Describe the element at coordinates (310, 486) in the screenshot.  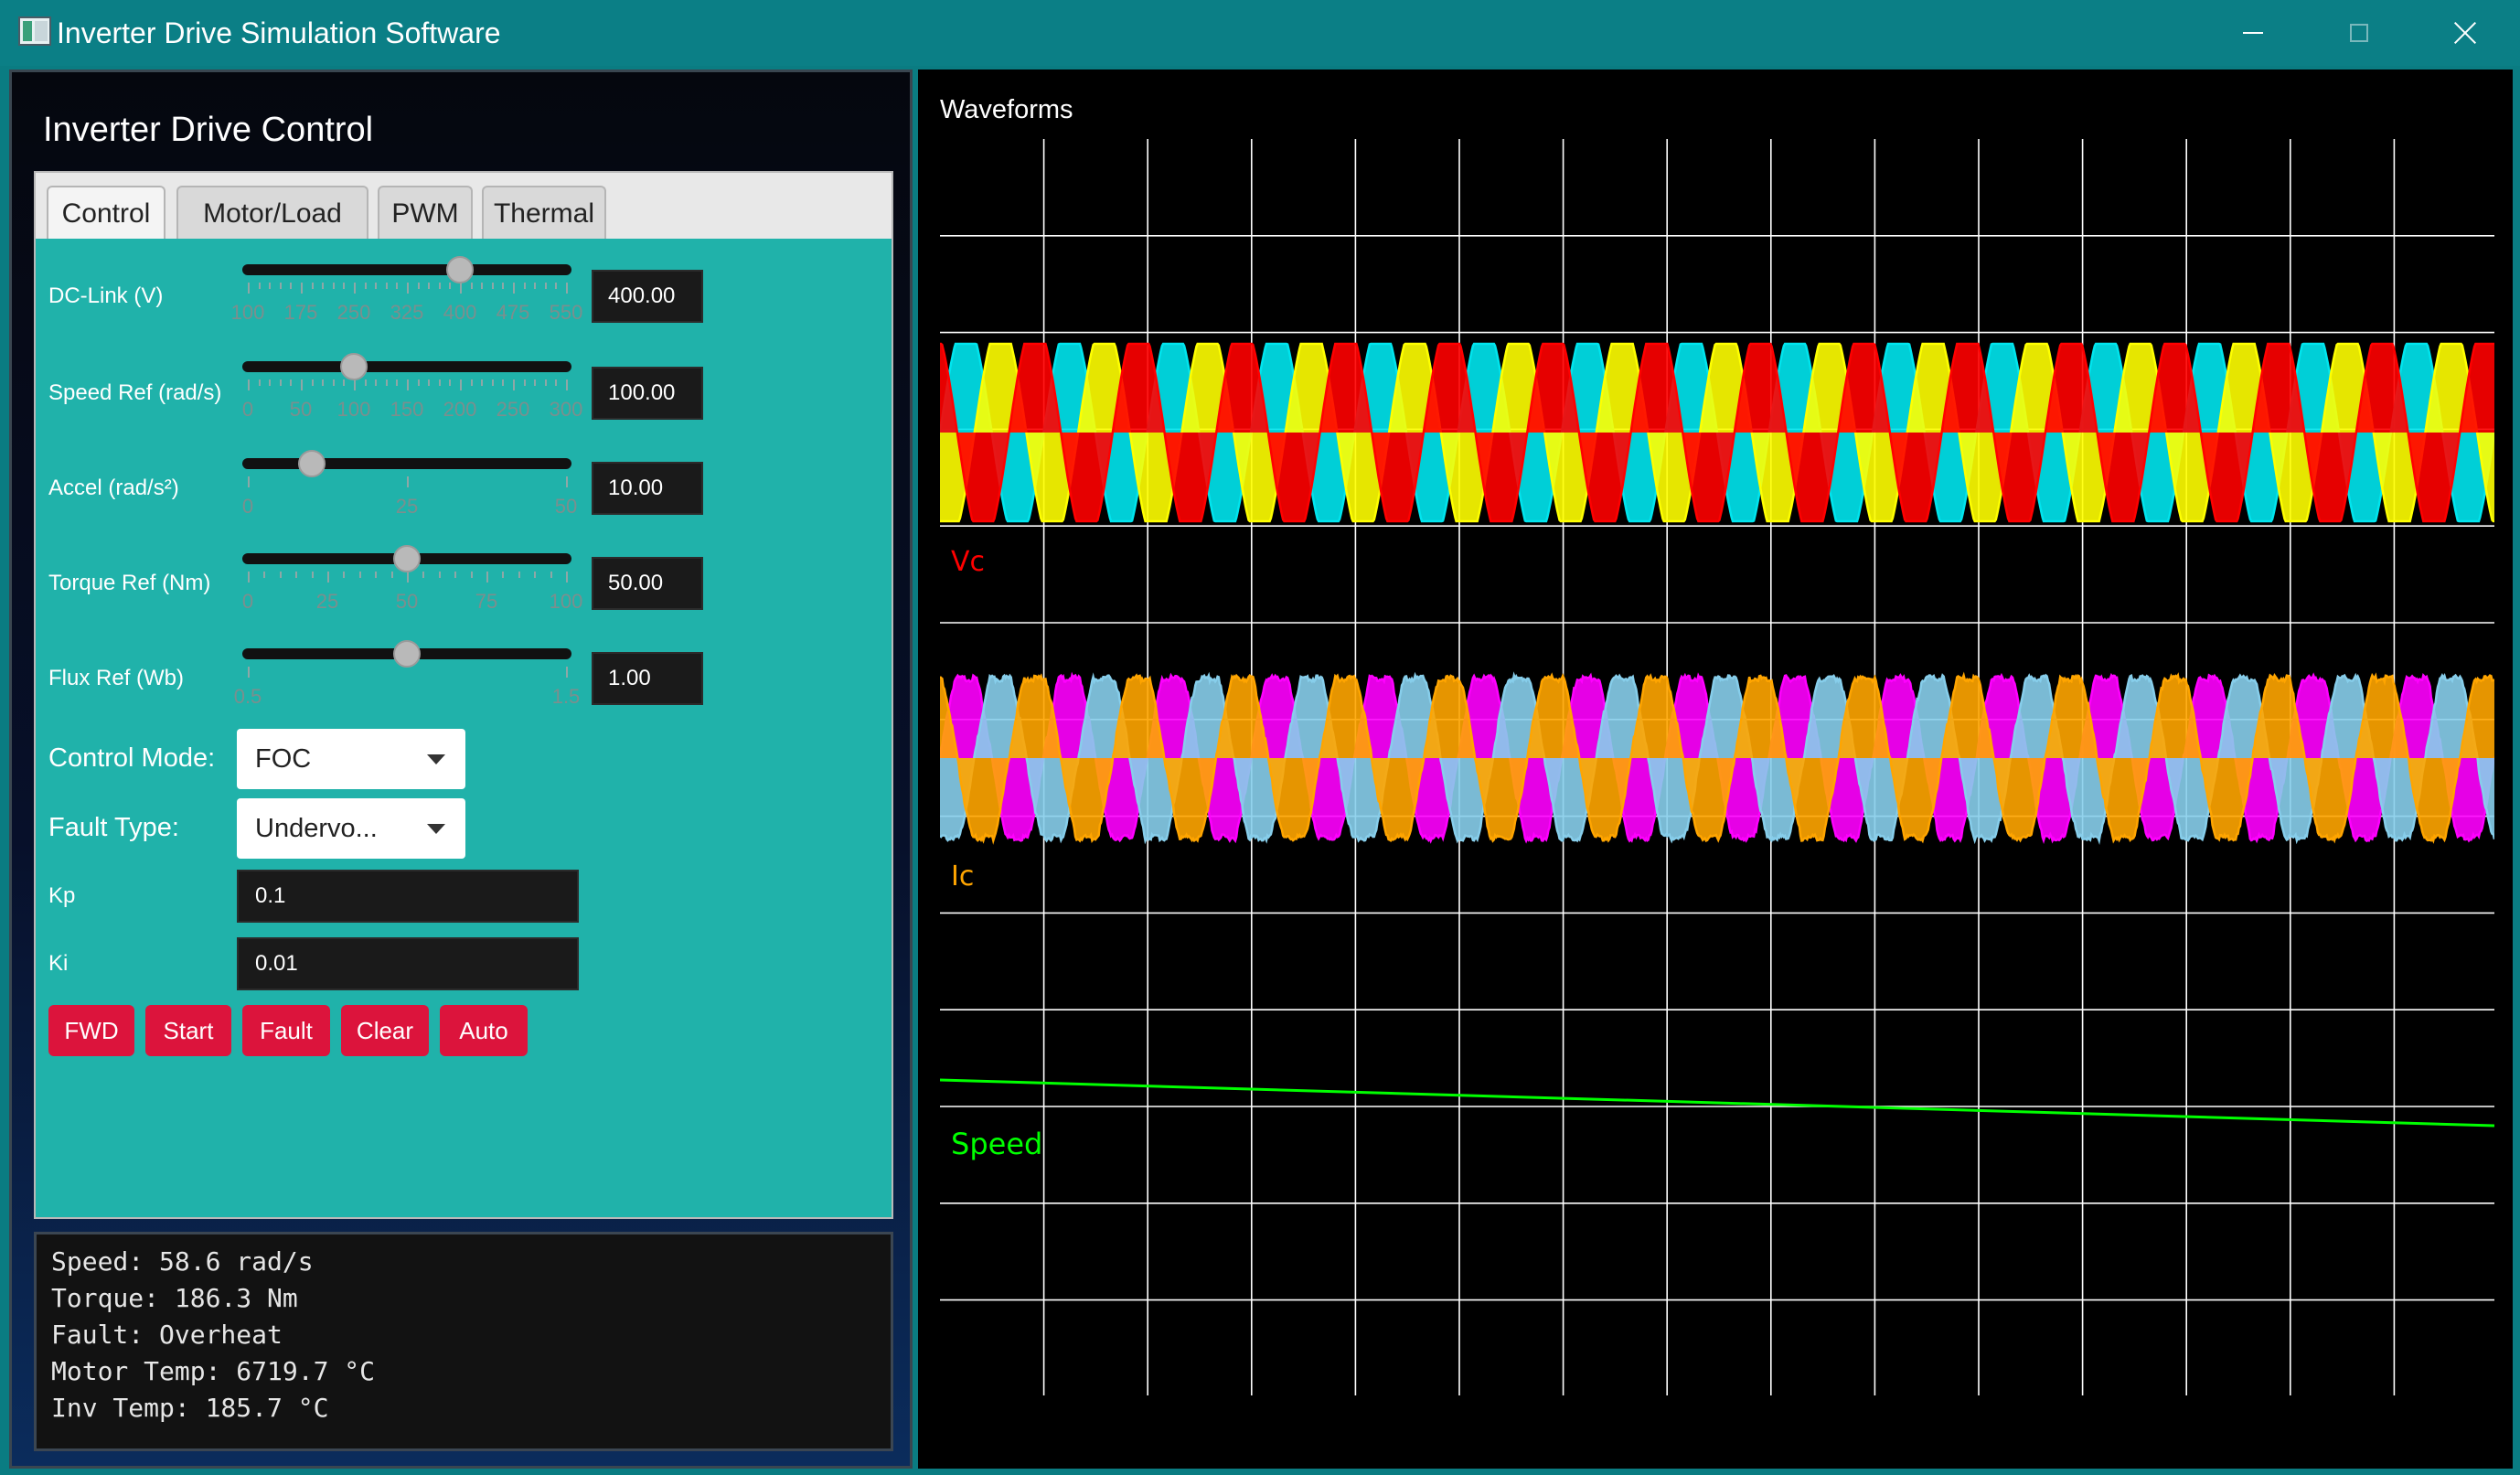
I see `accel-slider: 0 25 50` at that location.